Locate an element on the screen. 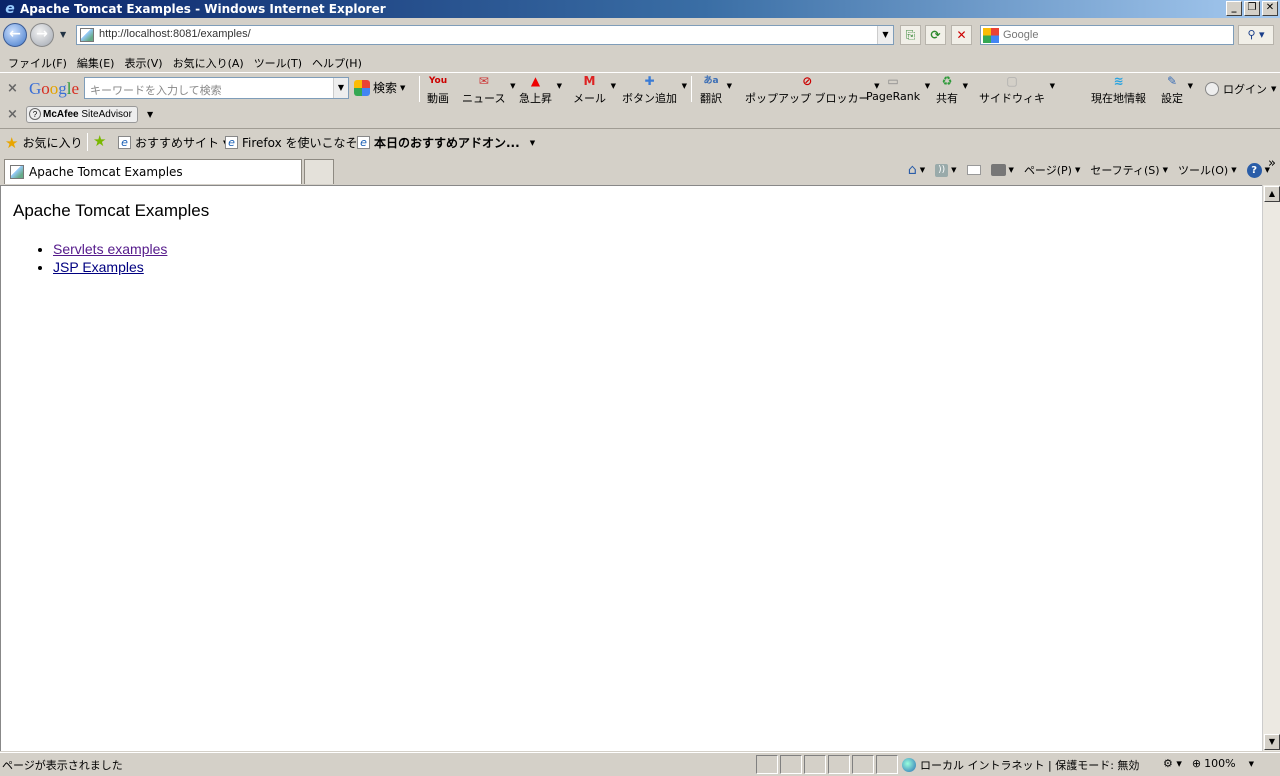 The image size is (1280, 776). address-bar: http://localhost:8081/examples/ ▼ is located at coordinates (485, 35).